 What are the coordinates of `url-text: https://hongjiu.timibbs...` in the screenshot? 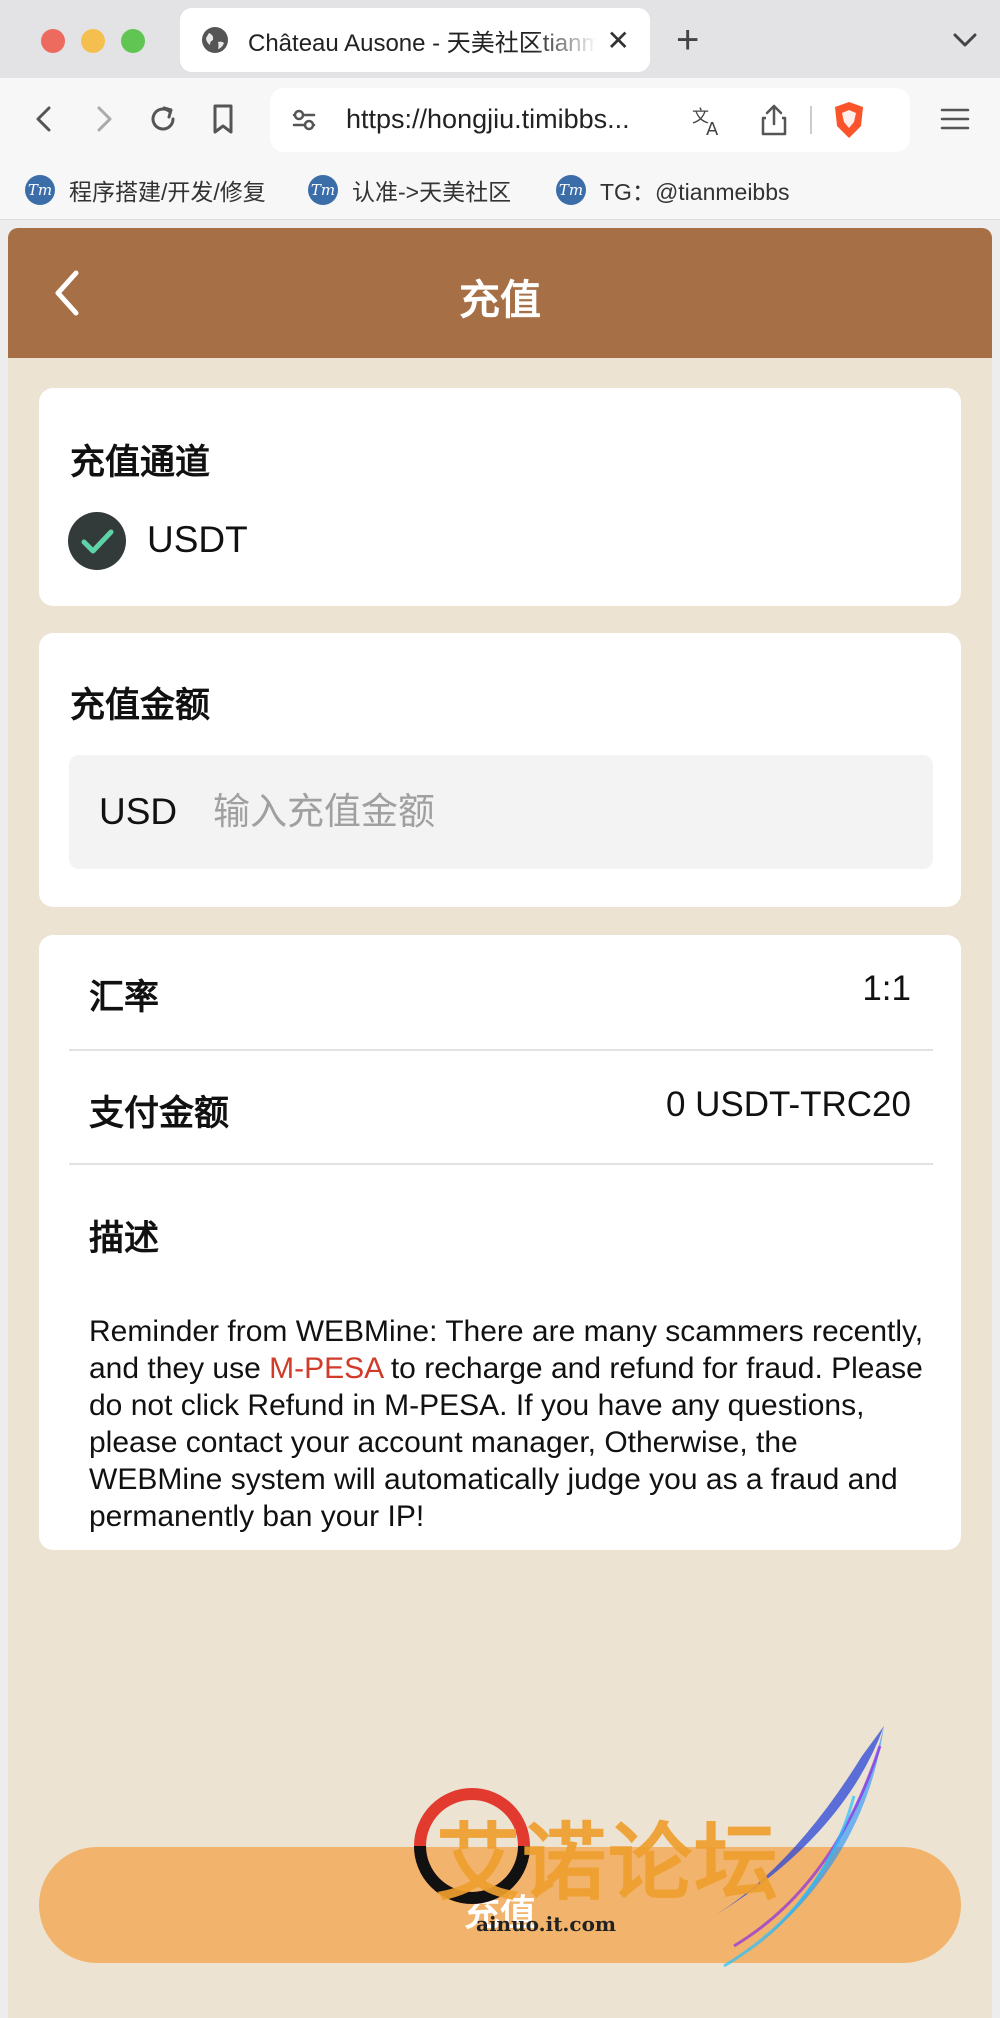 It's located at (488, 119).